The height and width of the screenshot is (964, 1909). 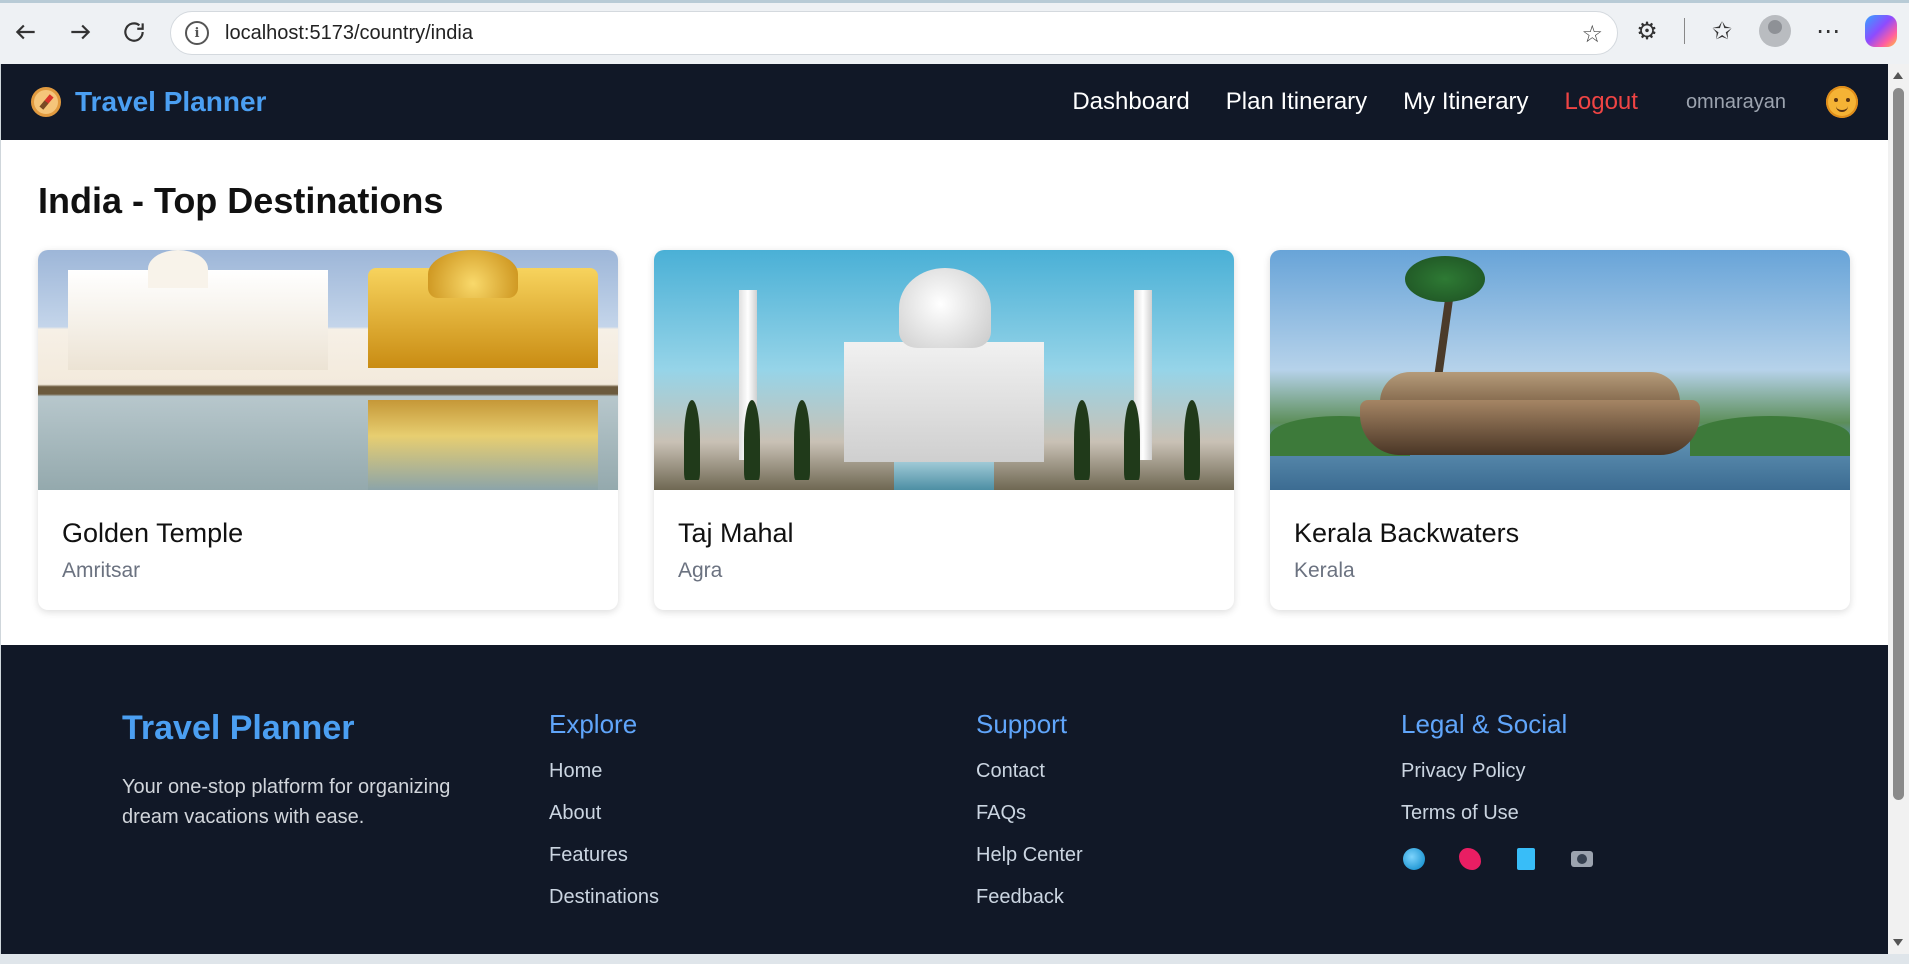 What do you see at coordinates (1828, 31) in the screenshot?
I see `more-menu-icon: ⋯` at bounding box center [1828, 31].